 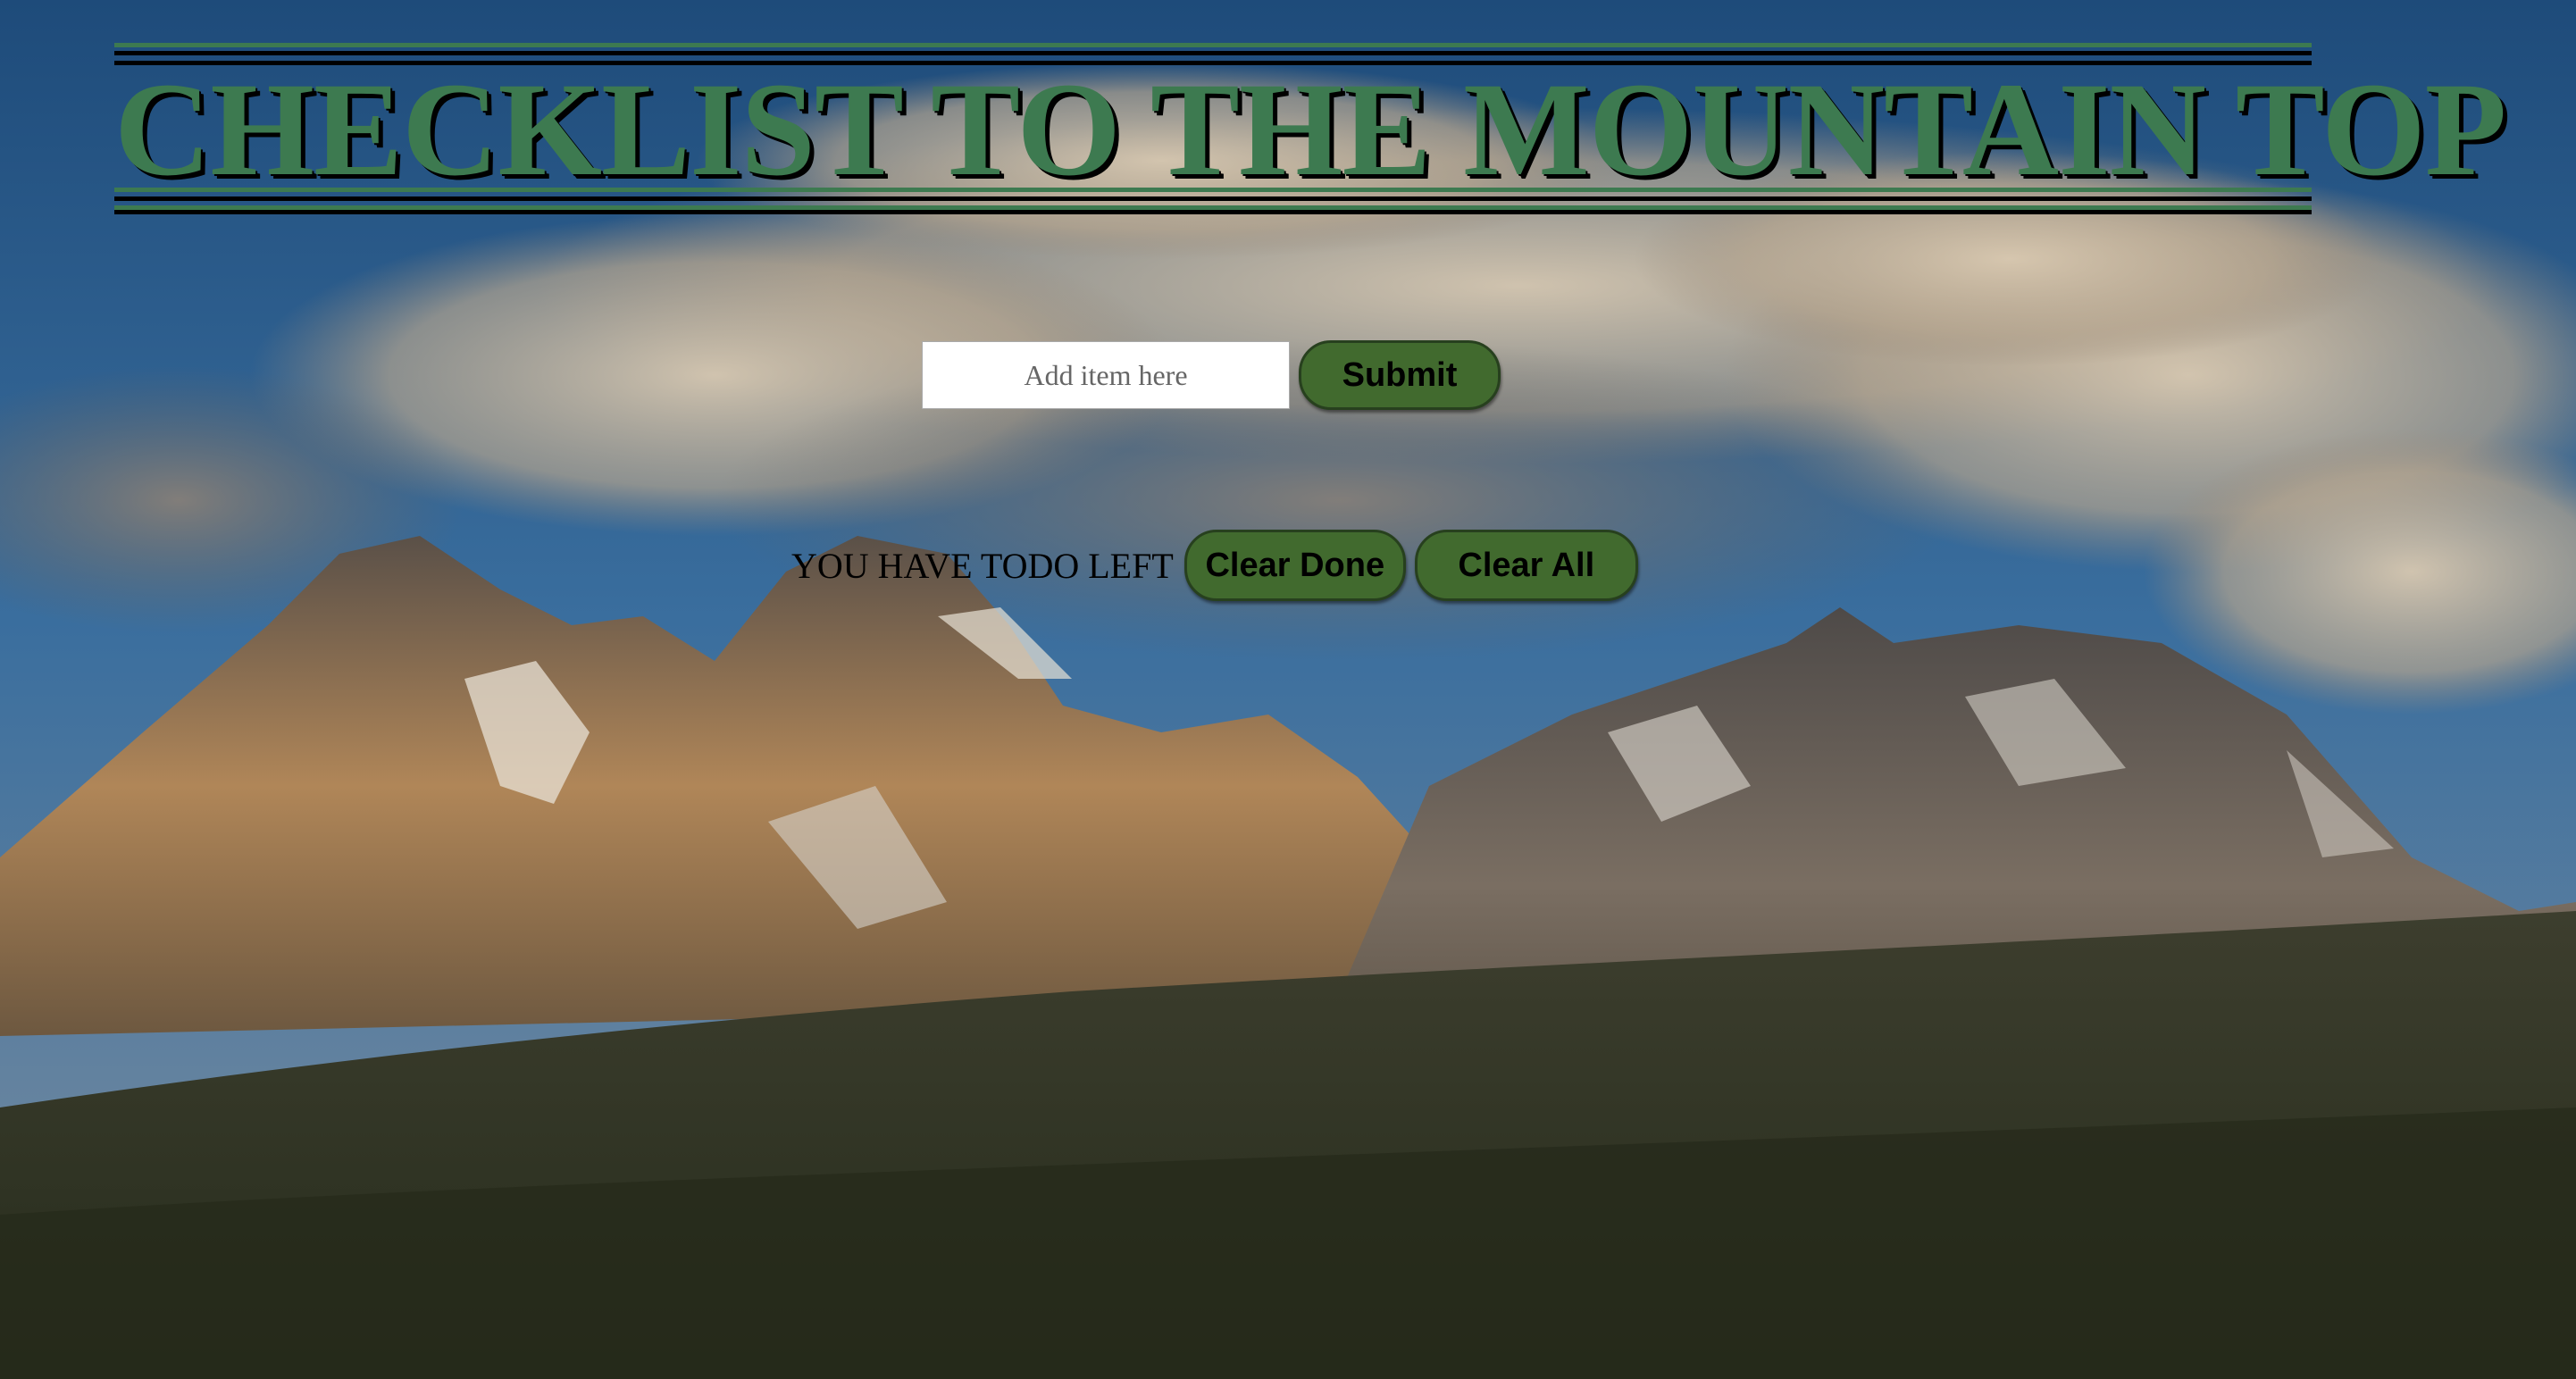 What do you see at coordinates (1106, 375) in the screenshot?
I see `add-item-input` at bounding box center [1106, 375].